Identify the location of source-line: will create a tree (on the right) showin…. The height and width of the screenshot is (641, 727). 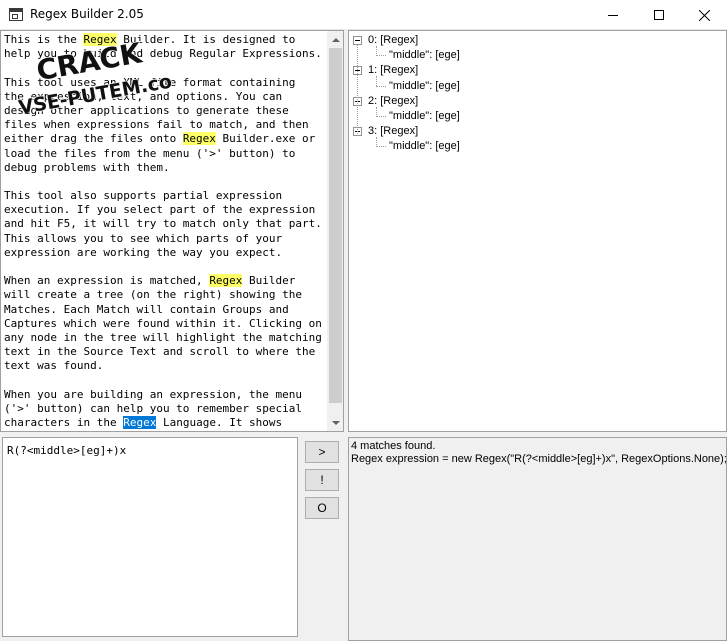
(166, 295).